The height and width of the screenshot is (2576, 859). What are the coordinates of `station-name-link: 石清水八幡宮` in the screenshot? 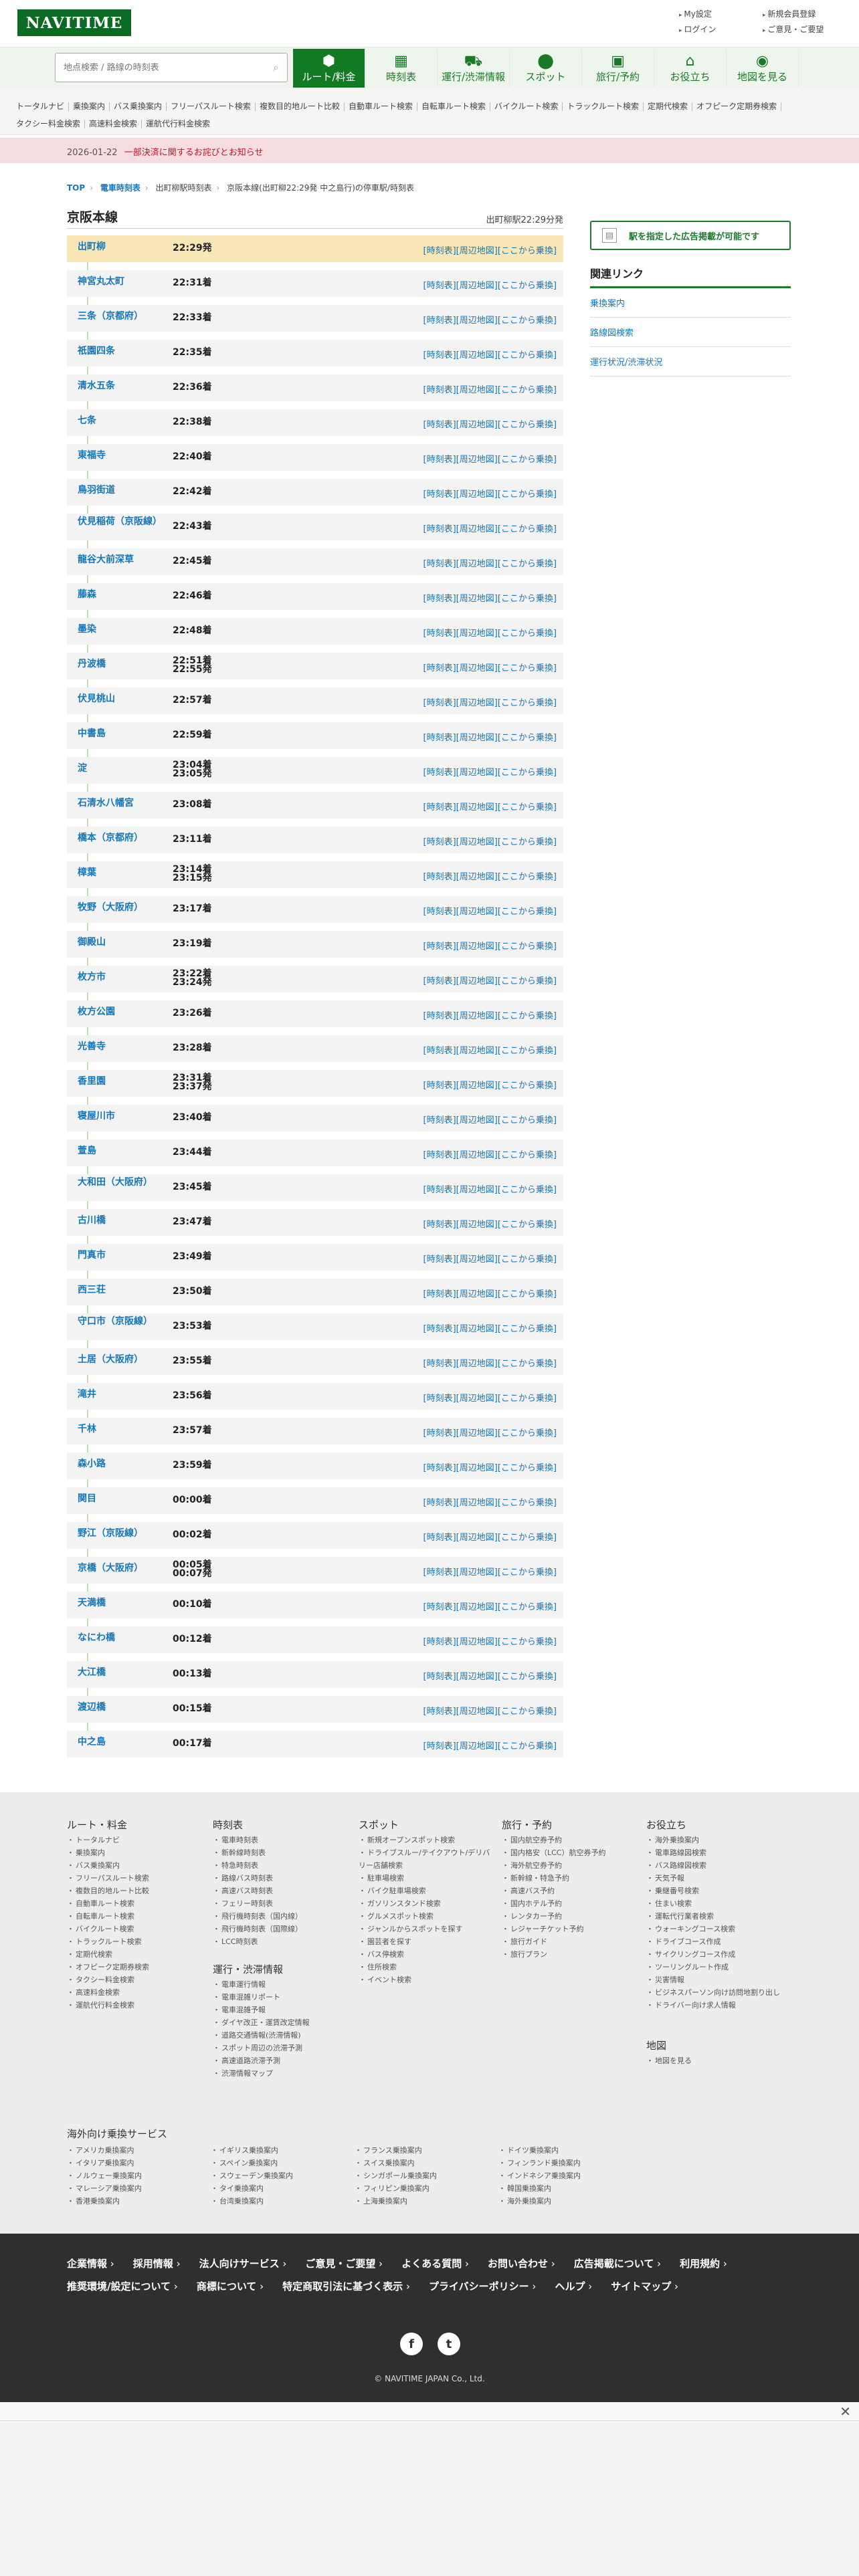 It's located at (121, 804).